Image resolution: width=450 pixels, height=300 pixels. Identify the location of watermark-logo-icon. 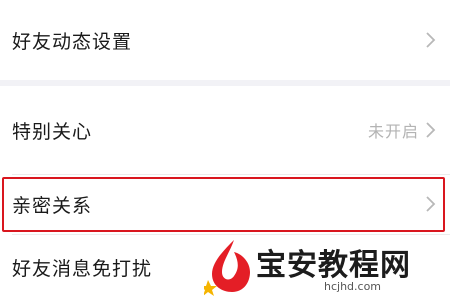
(227, 268).